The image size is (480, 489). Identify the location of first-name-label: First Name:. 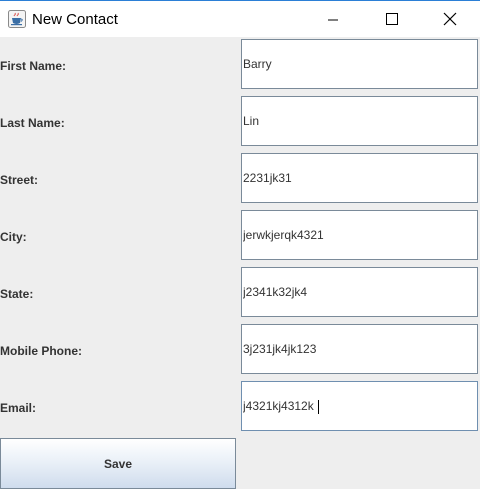
(33, 66).